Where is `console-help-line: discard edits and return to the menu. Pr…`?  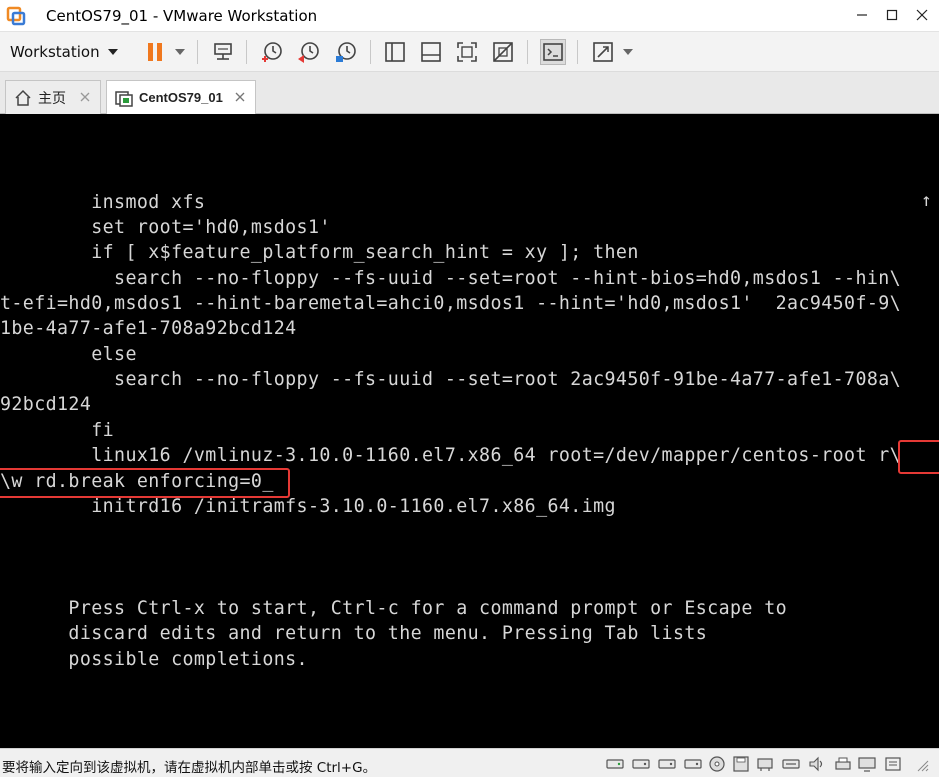
console-help-line: discard edits and return to the menu. Pr… is located at coordinates (354, 633).